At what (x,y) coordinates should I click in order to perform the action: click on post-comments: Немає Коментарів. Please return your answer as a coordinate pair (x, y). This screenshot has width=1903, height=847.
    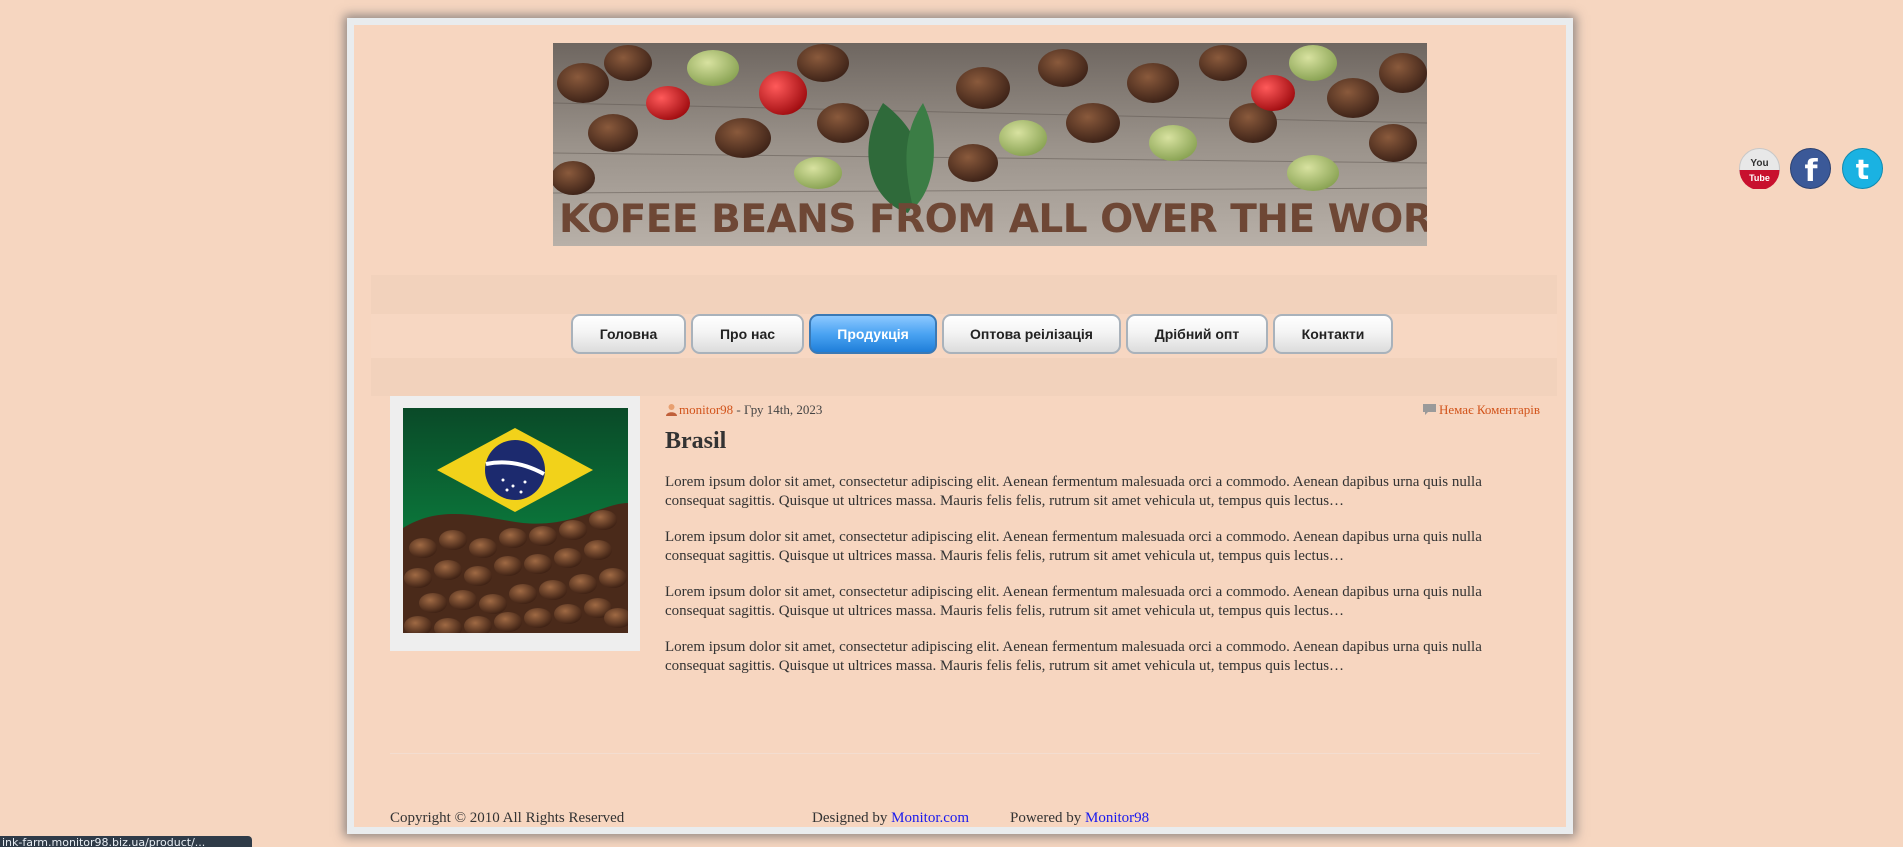
    Looking at the image, I should click on (1481, 410).